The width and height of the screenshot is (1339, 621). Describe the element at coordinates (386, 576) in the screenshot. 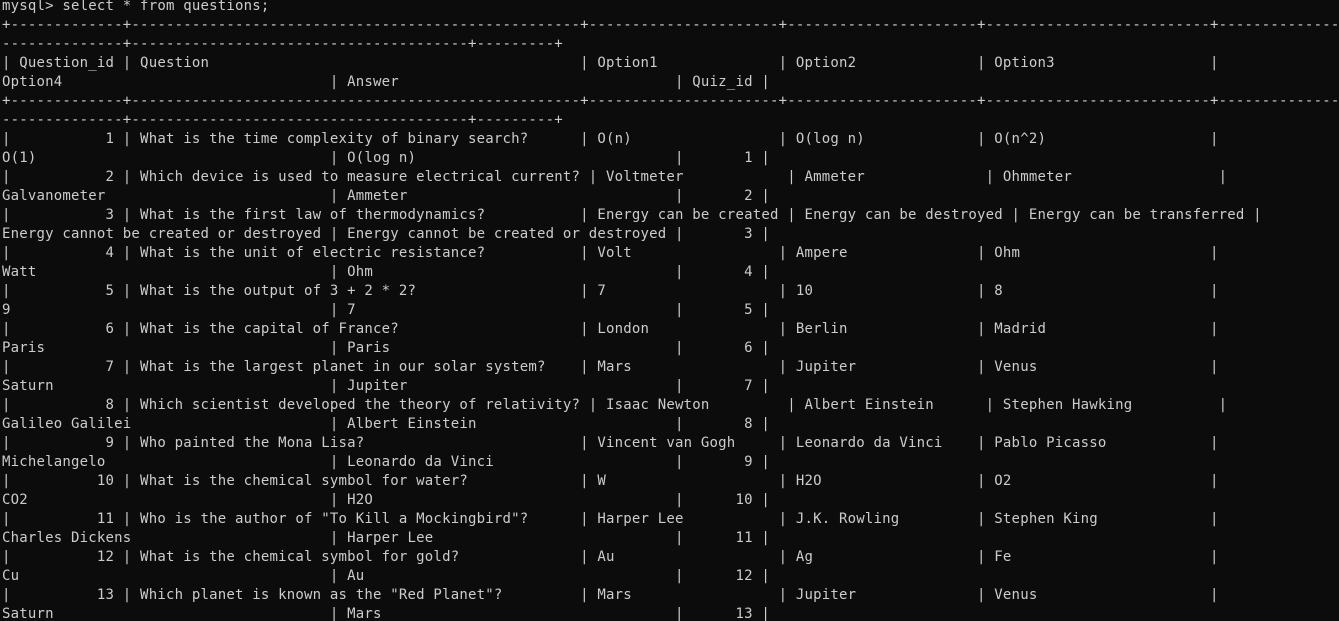

I see `query-output-line: Cu | Au | 12 |` at that location.